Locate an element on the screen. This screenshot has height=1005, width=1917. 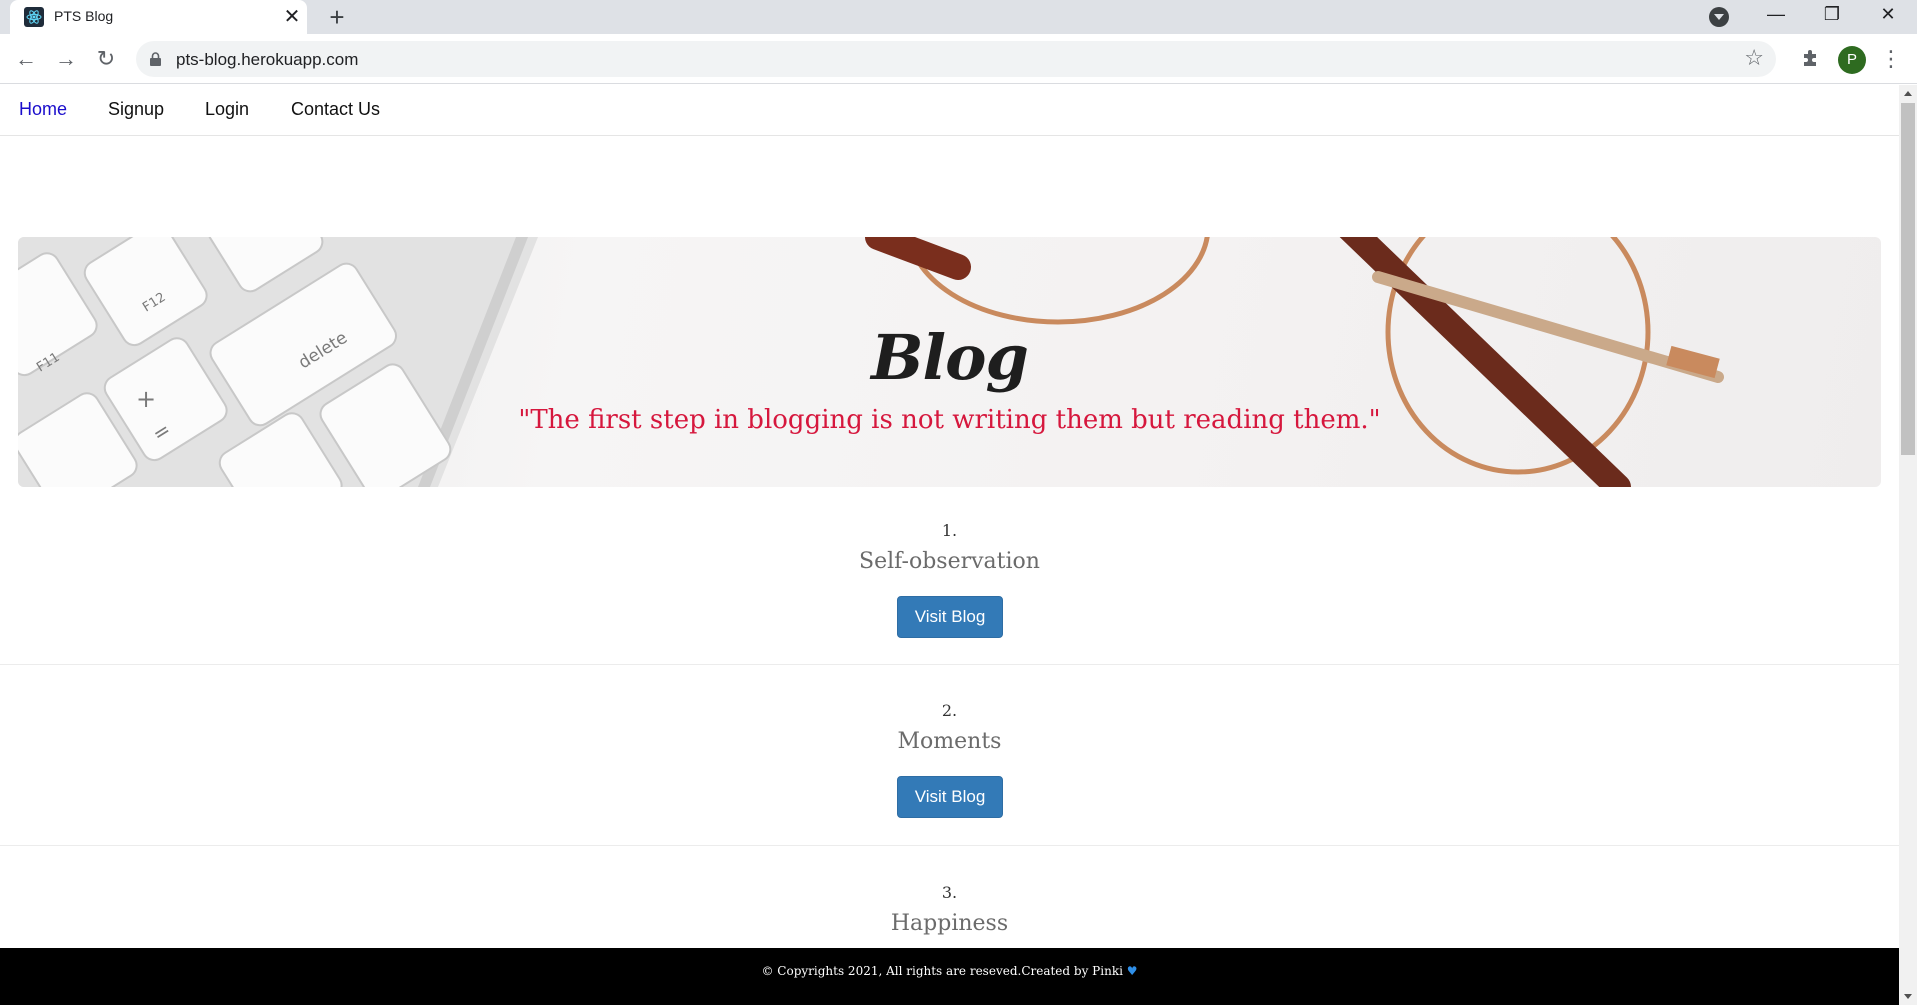
post-number: 1. is located at coordinates (949, 530).